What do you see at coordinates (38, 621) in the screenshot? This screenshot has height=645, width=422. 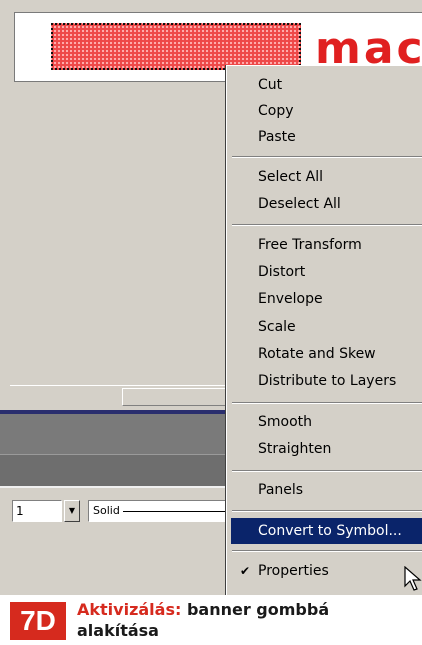 I see `step-tag: 7D` at bounding box center [38, 621].